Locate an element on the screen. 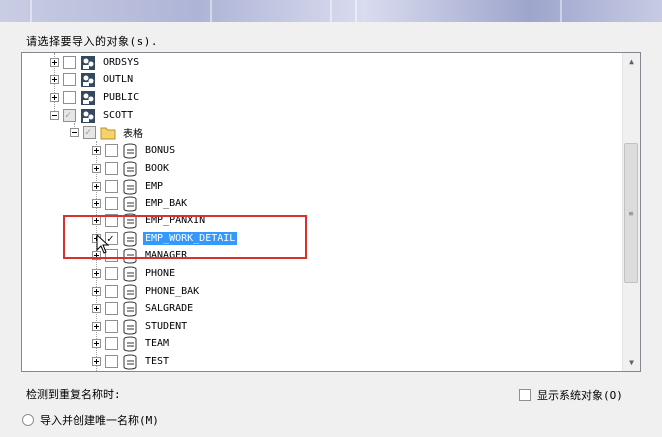 The height and width of the screenshot is (437, 662). scroll-up-arrow-icon: ▲ is located at coordinates (631, 61).